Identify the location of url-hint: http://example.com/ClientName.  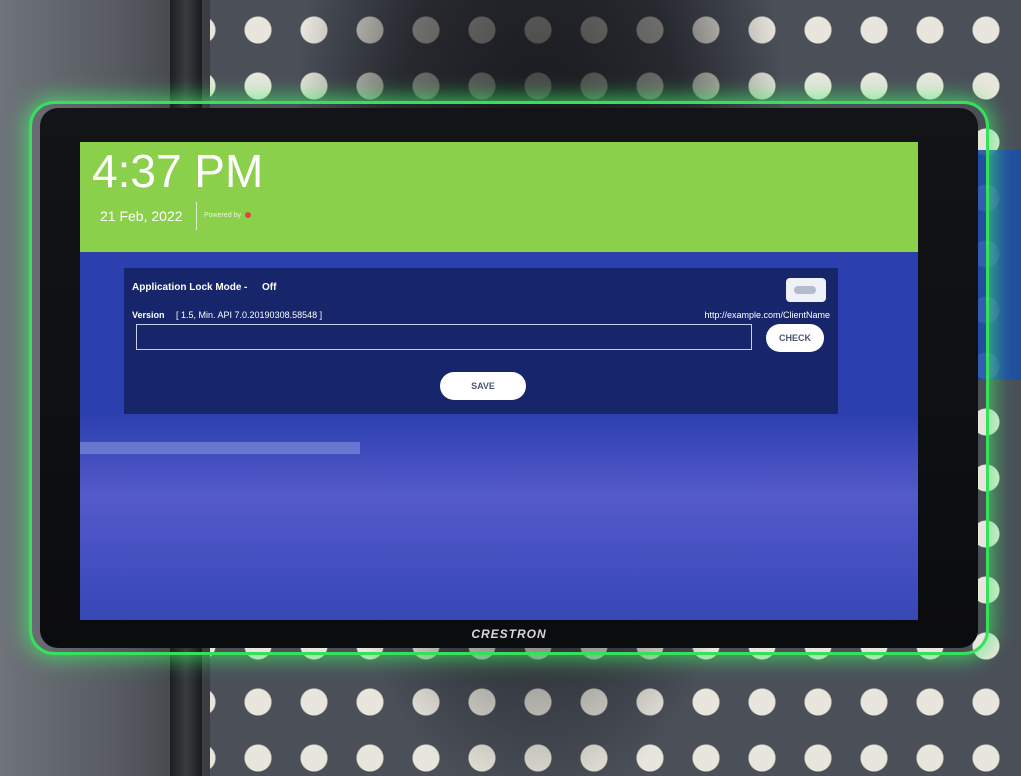
(767, 315).